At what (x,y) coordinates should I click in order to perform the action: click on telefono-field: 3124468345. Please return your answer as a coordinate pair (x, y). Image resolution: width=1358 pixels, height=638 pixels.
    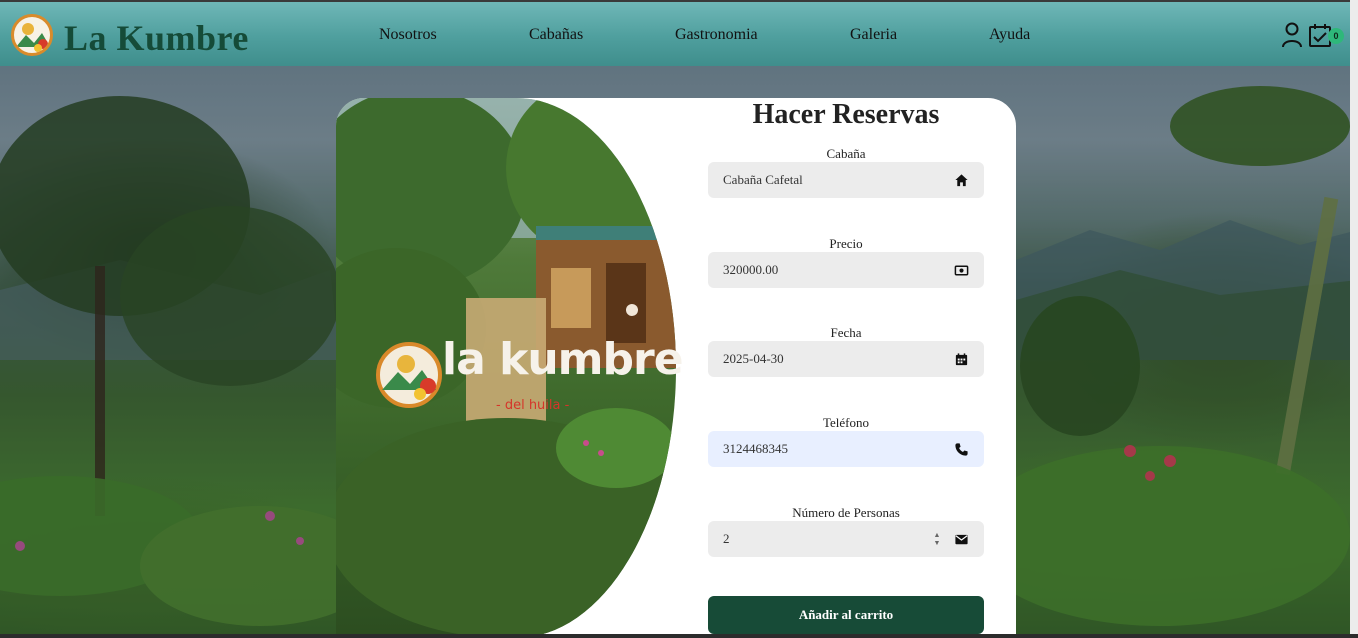
    Looking at the image, I should click on (846, 449).